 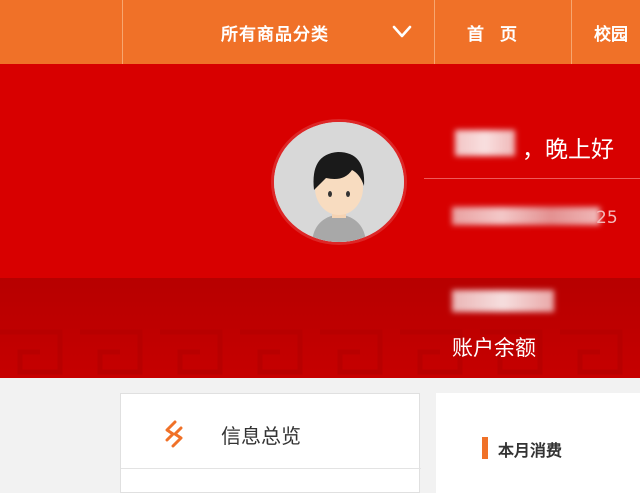 I want to click on balance-value-redacted, so click(x=503, y=301).